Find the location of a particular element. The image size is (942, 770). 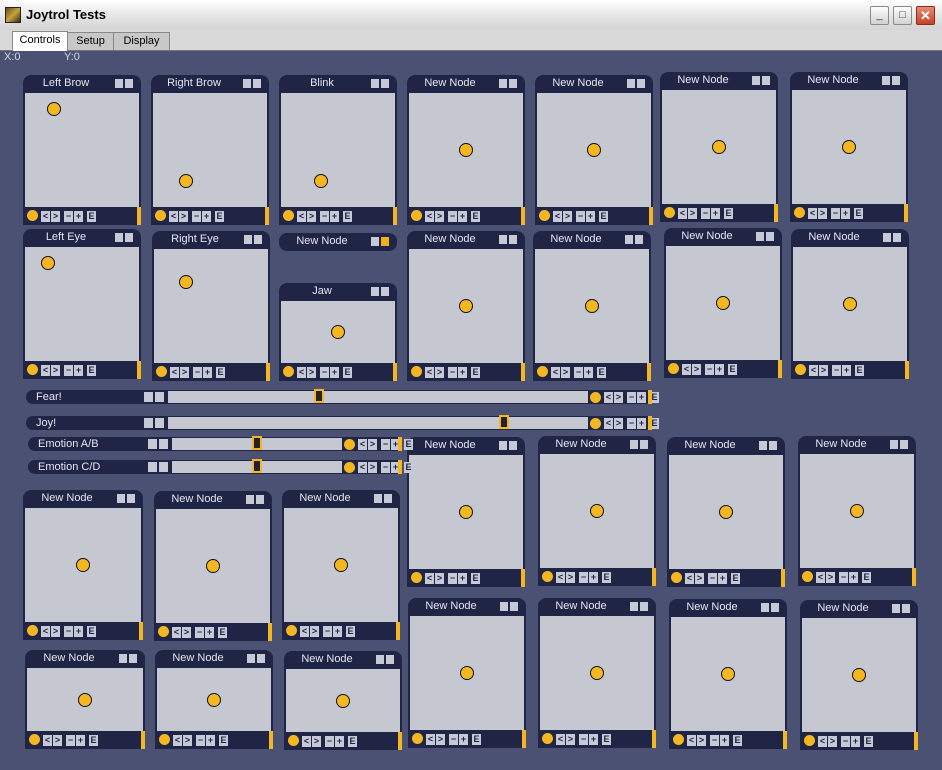

slider-right-arrow-button: > is located at coordinates (372, 467).